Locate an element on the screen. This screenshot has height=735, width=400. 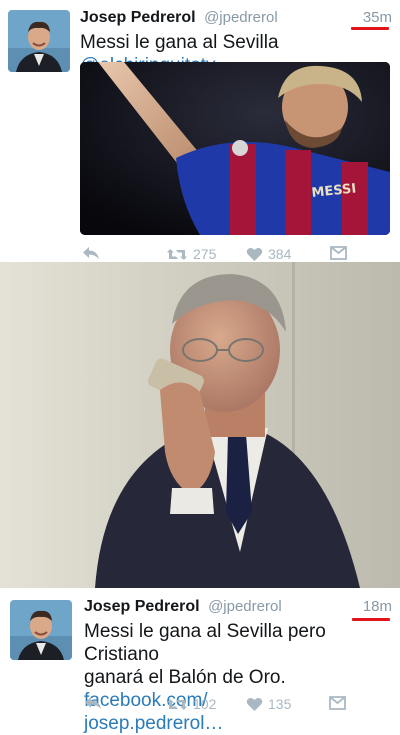
like-count: 135 is located at coordinates (280, 704).